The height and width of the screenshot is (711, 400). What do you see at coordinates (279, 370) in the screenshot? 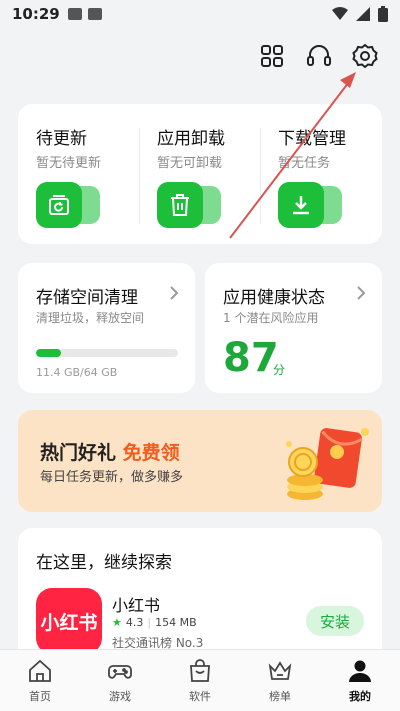
I see `health-score-unit: 分` at bounding box center [279, 370].